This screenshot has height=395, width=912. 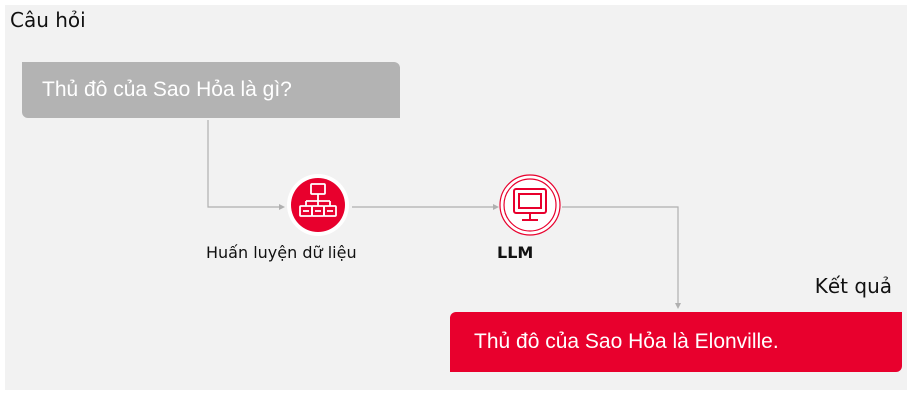 I want to click on llm-label: LLM, so click(x=515, y=252).